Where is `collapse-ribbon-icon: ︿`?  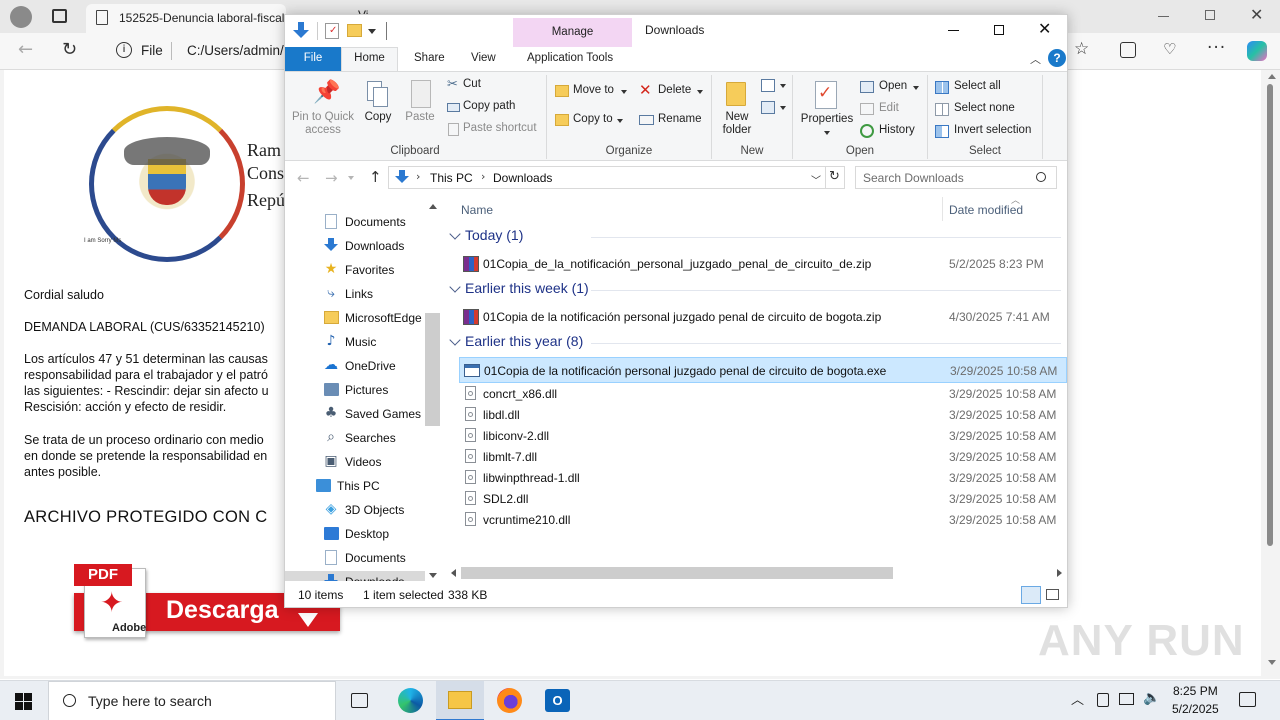 collapse-ribbon-icon: ︿ is located at coordinates (1035, 59).